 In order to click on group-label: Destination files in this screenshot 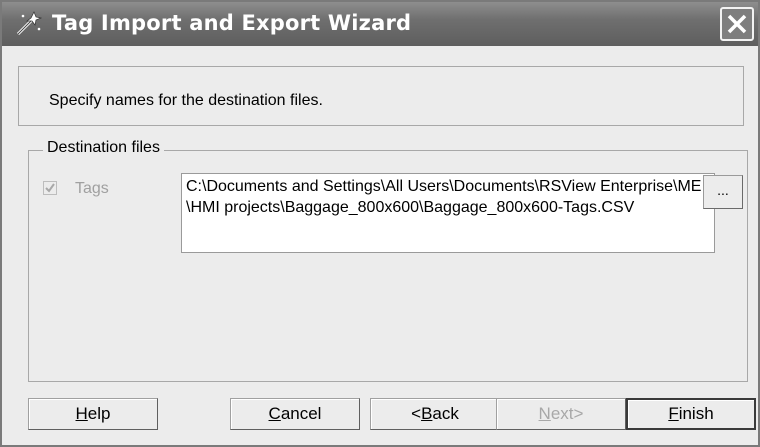, I will do `click(103, 148)`.